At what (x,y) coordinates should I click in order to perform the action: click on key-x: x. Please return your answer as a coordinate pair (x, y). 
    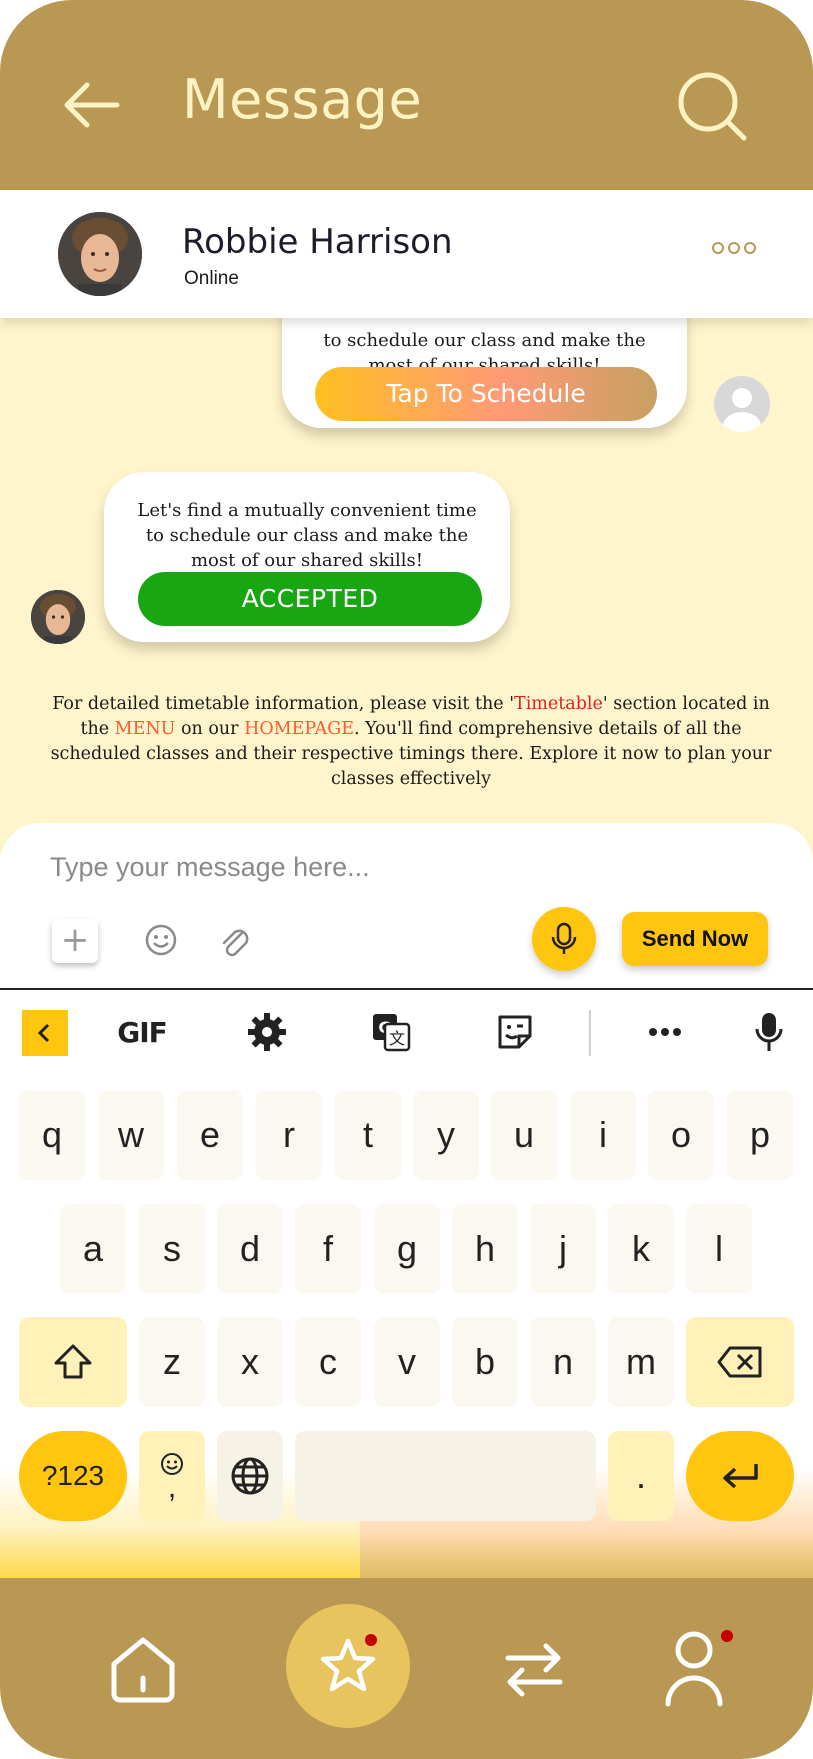
    Looking at the image, I should click on (250, 1362).